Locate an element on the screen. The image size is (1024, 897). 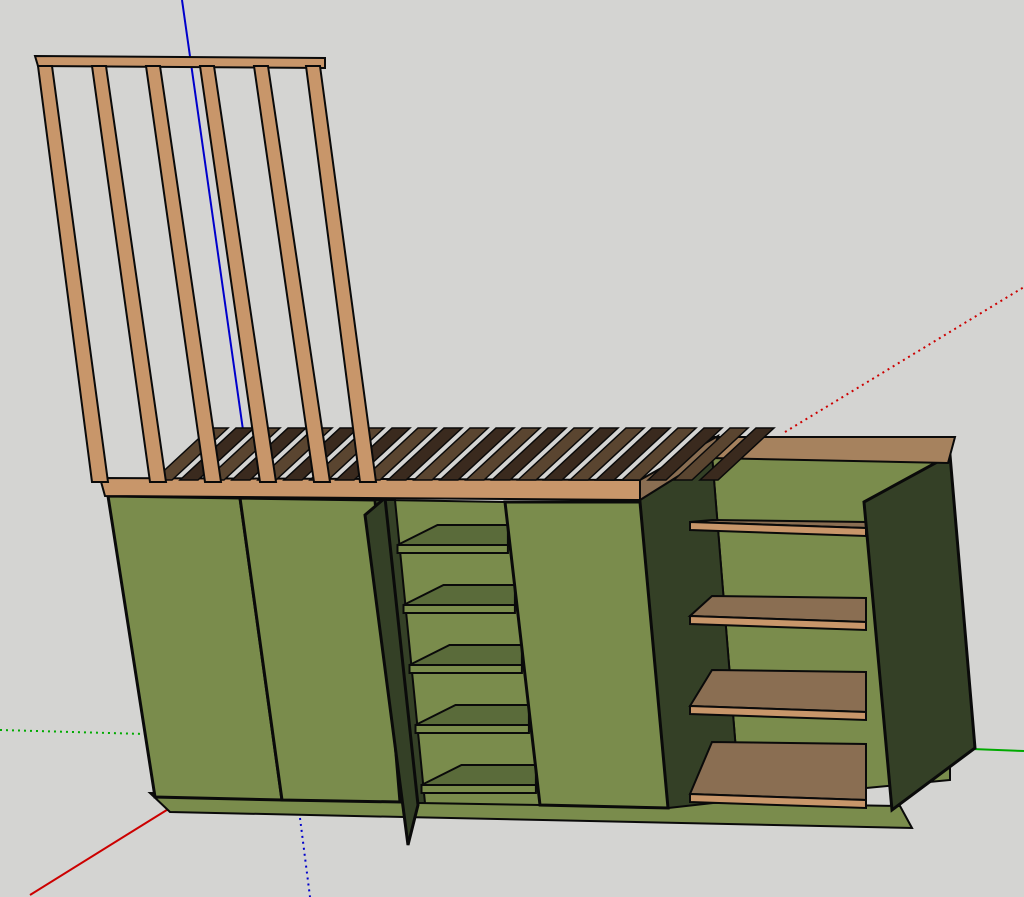
headboard-post is located at coordinates (73, 274).